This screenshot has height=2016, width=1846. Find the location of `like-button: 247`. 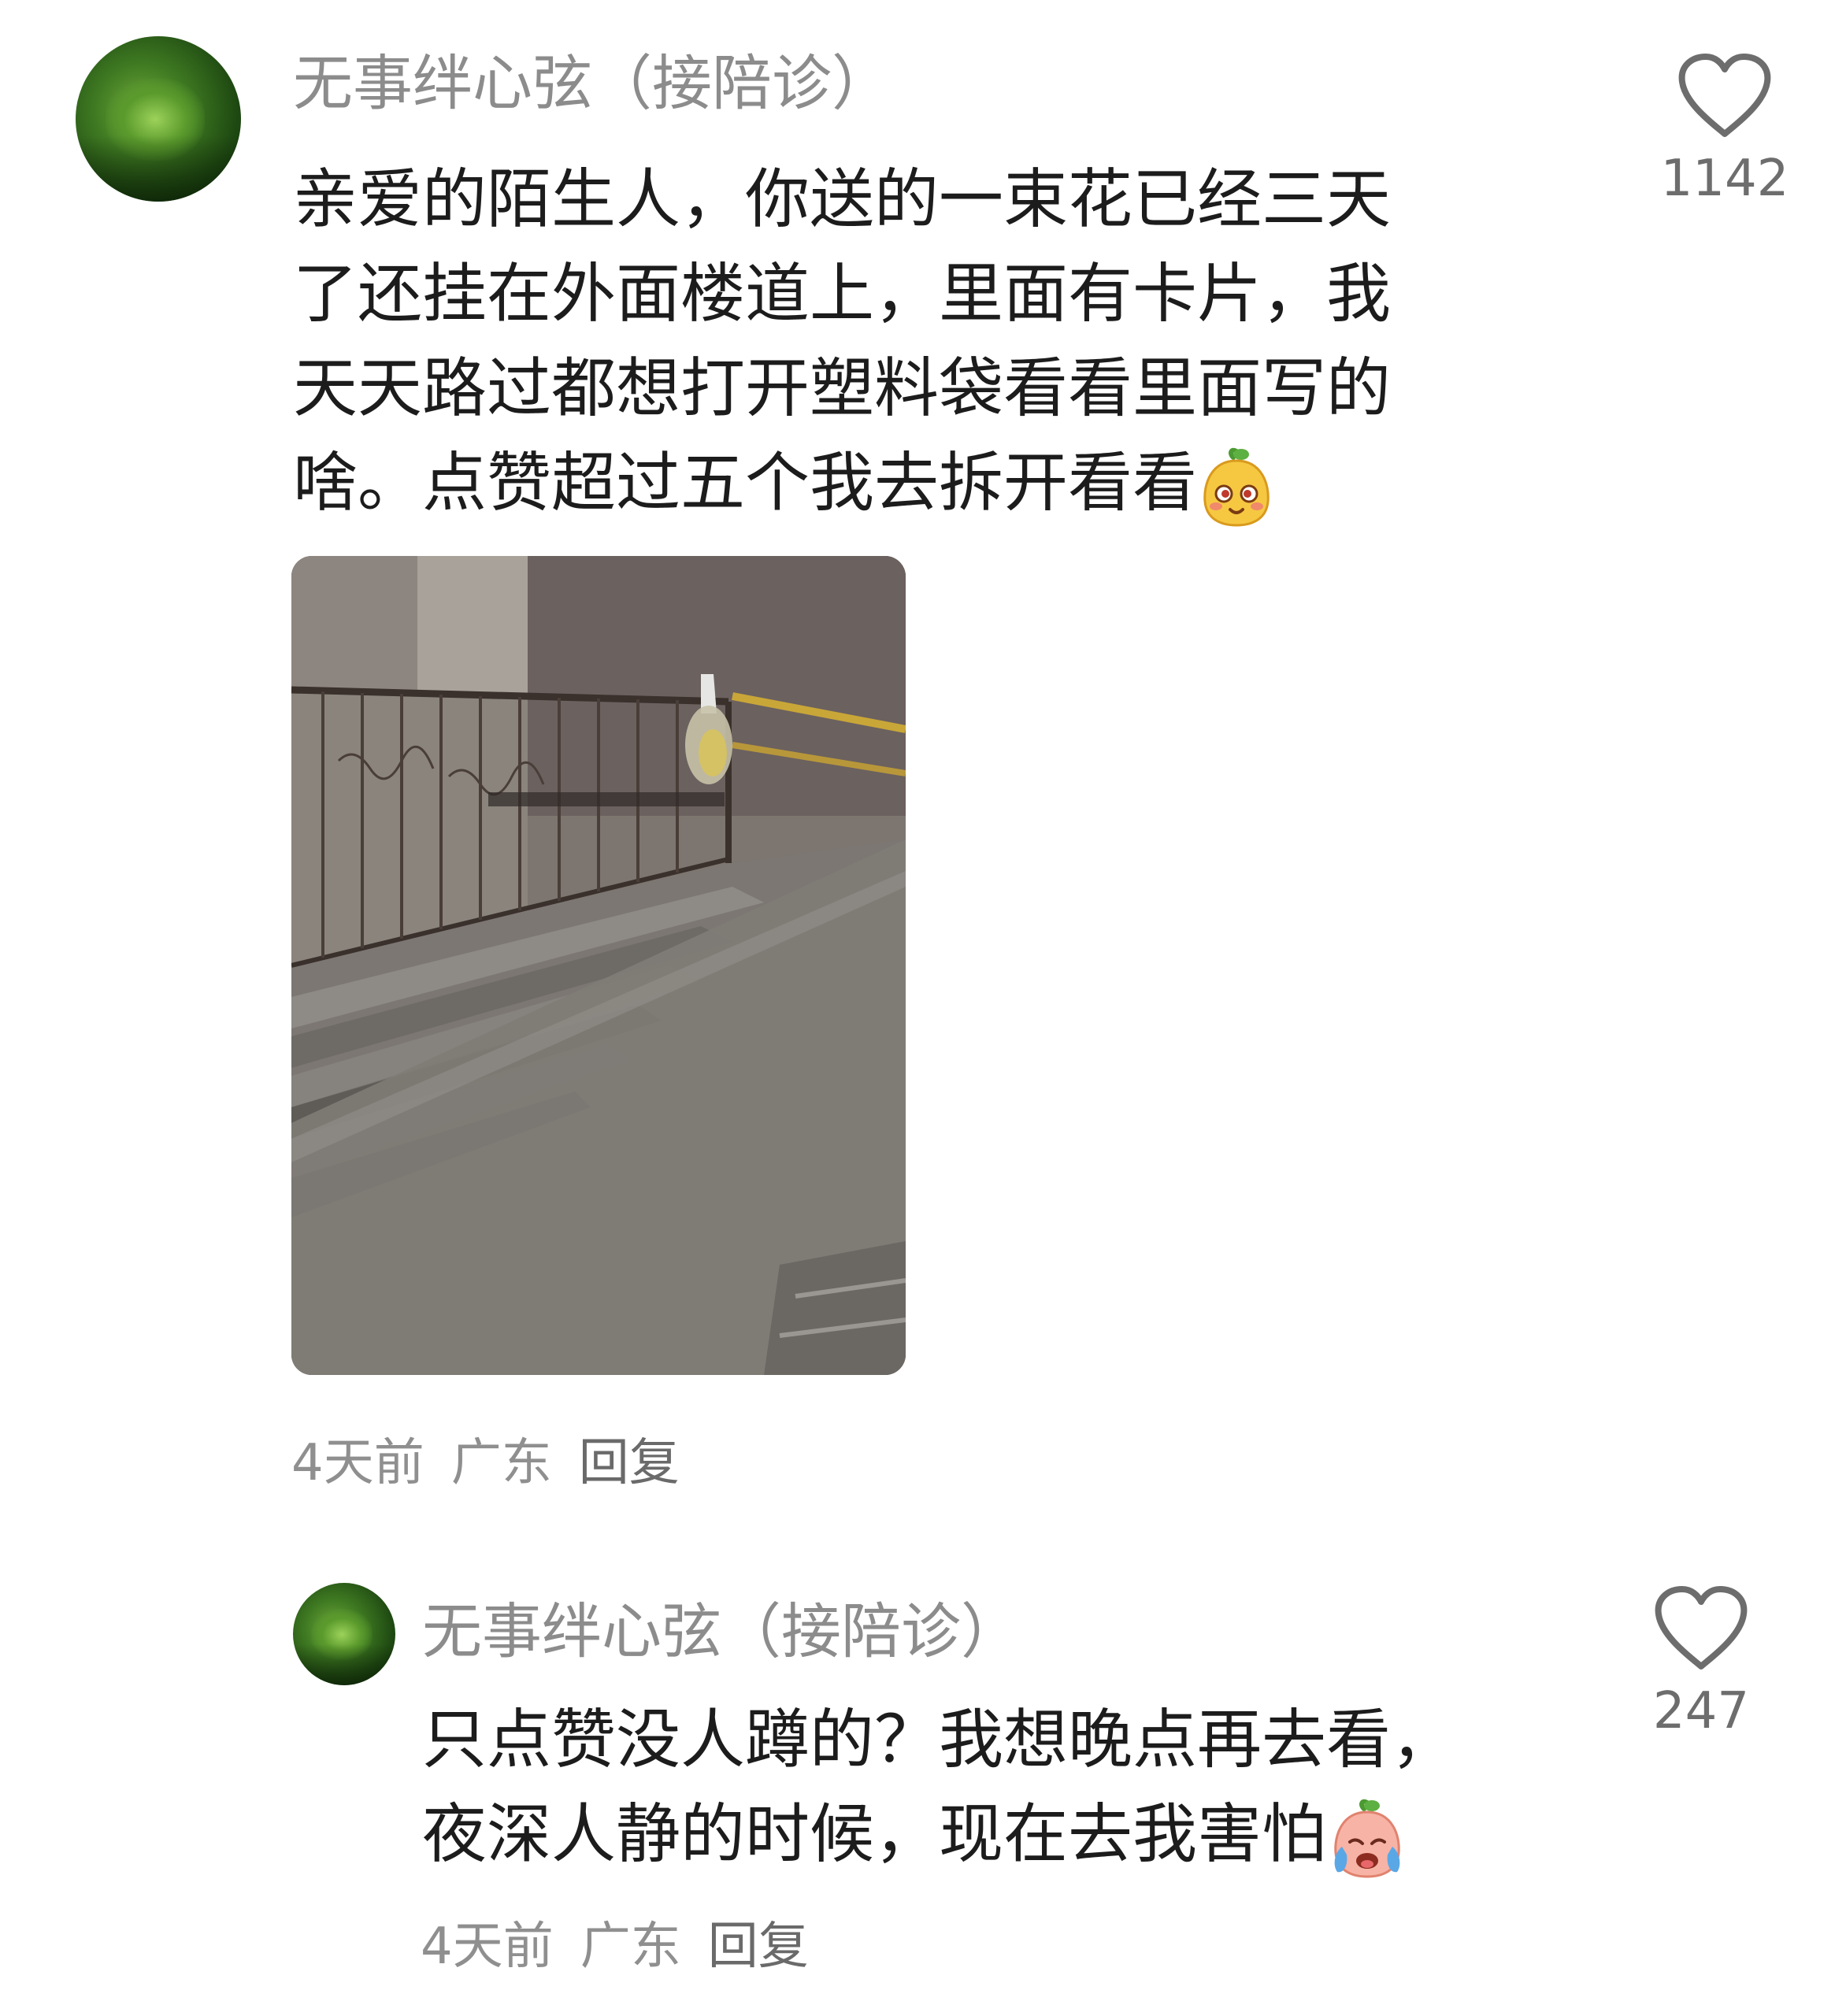

like-button: 247 is located at coordinates (1702, 1662).